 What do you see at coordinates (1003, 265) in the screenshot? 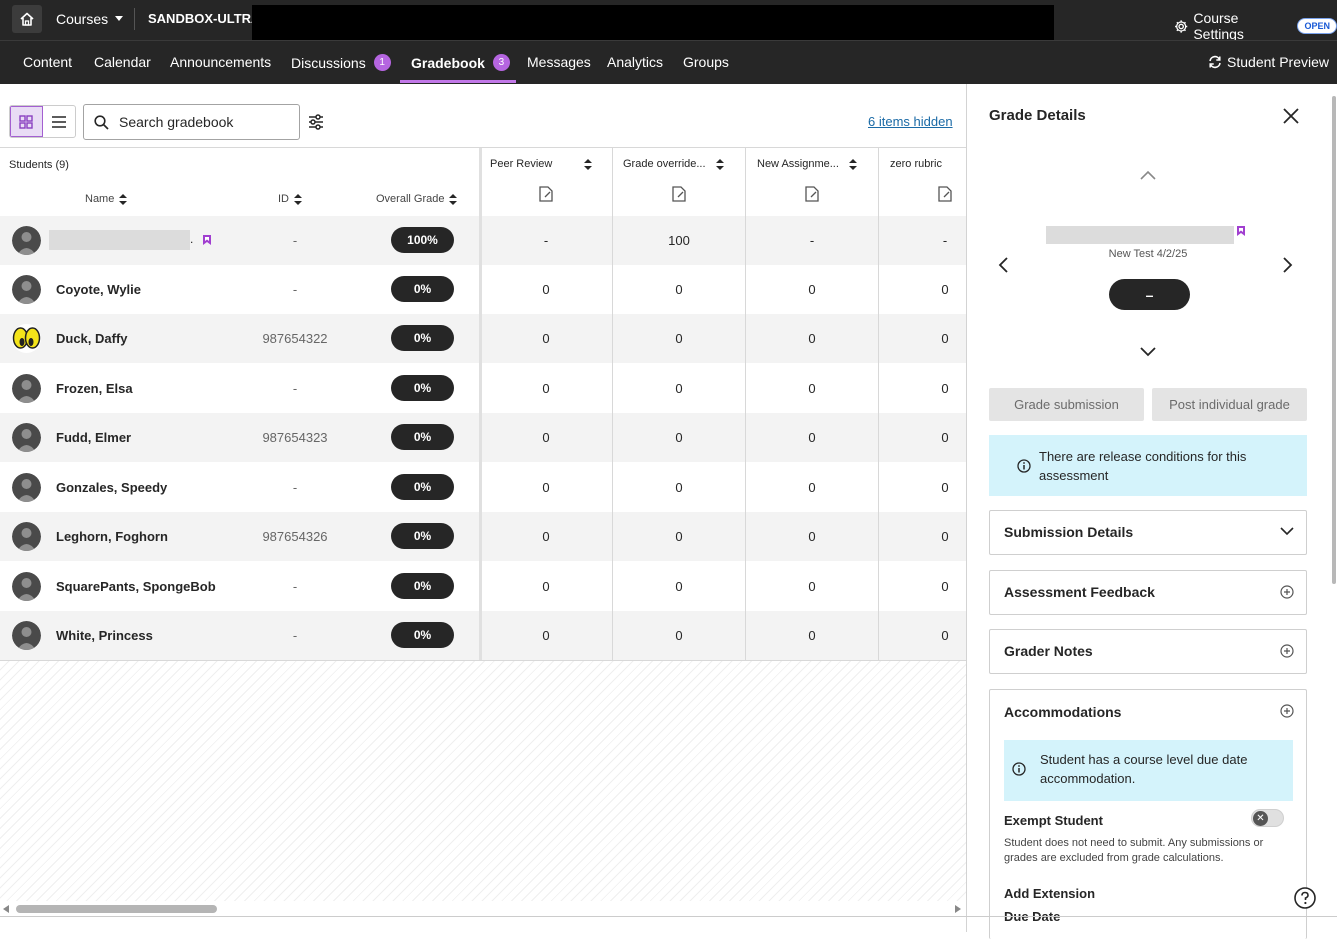
I see `chevron-left-icon` at bounding box center [1003, 265].